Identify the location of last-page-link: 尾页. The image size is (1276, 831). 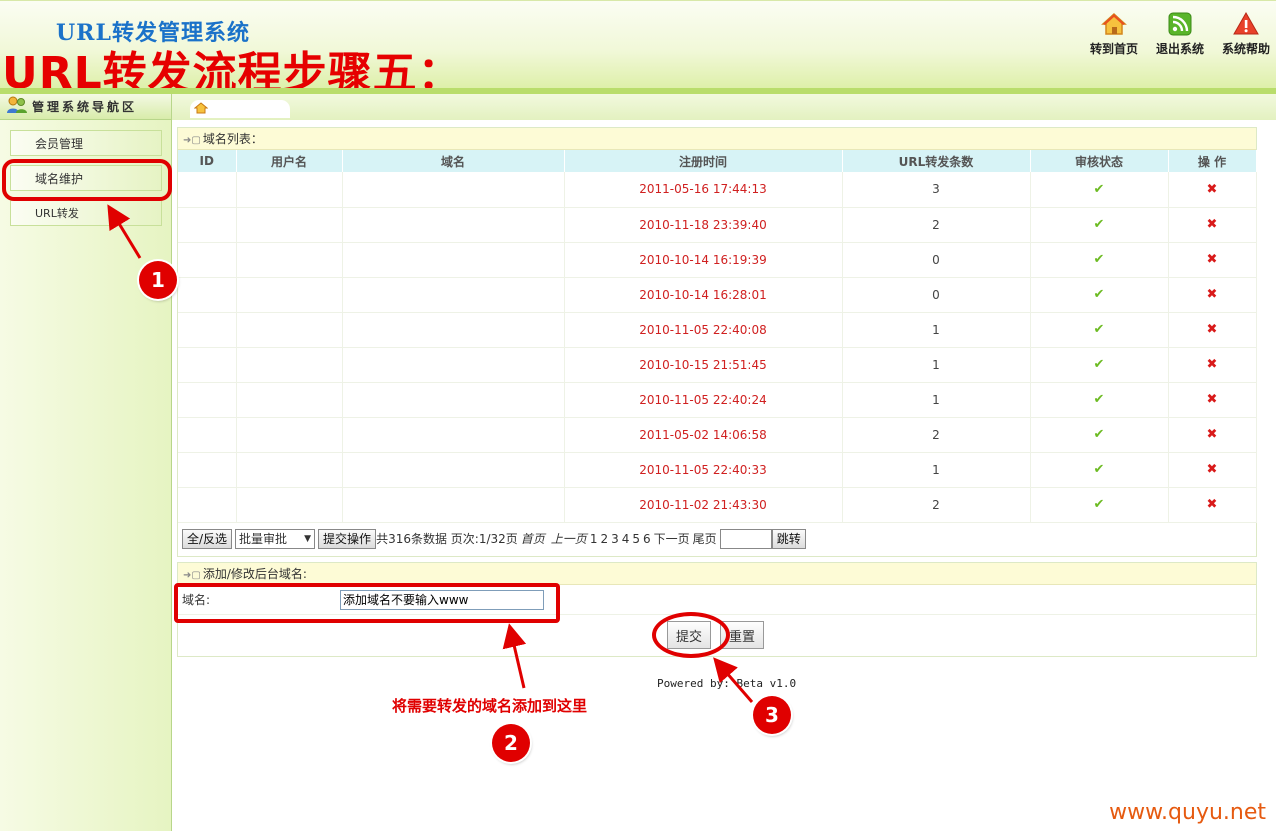
(705, 538).